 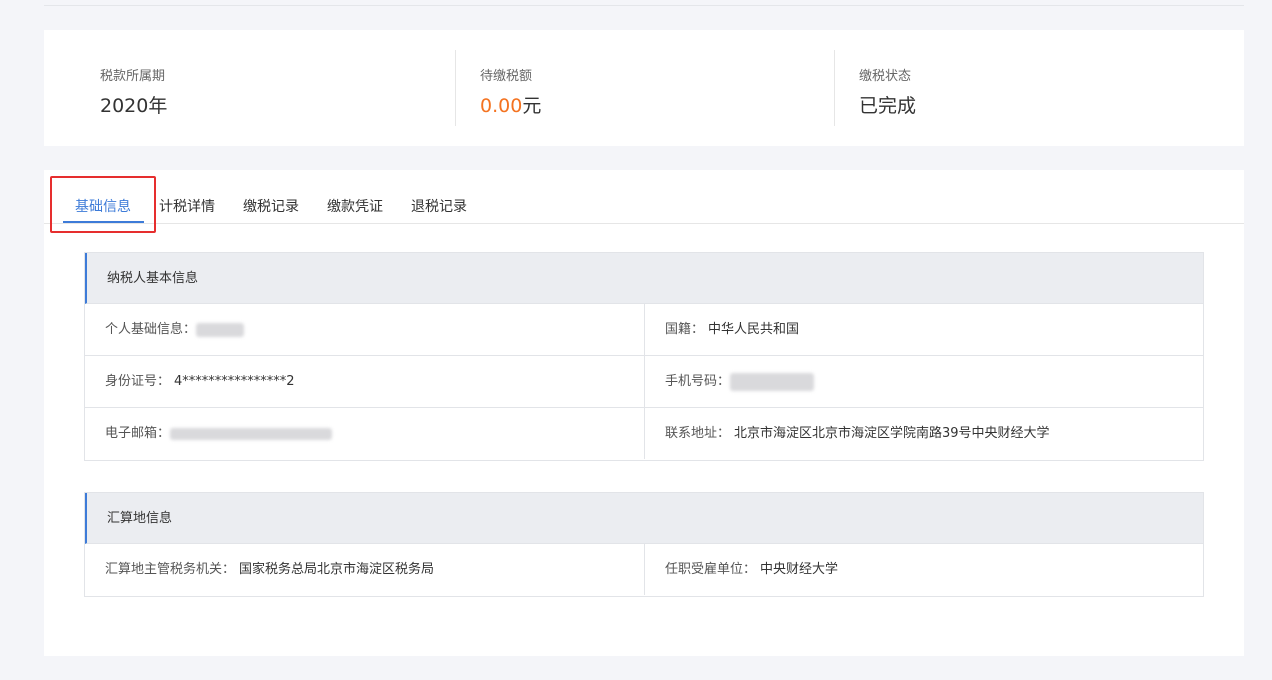 I want to click on tax-status: 缴税状态 已完成, so click(x=1029, y=88).